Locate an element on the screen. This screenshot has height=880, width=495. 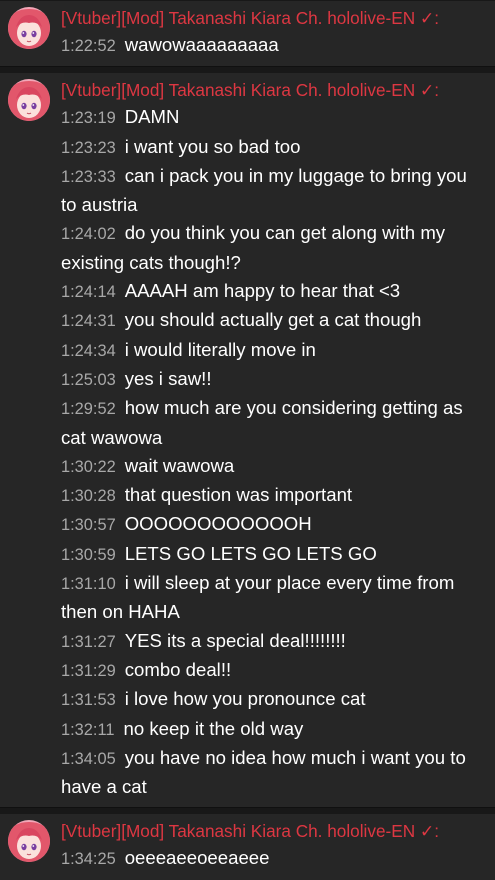
chat-message: 1:31:27 YES its a special deal!!!!!!!! is located at coordinates (272, 641).